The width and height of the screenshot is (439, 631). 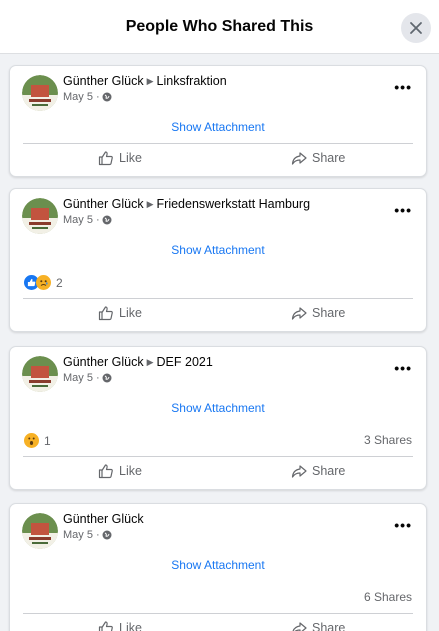 I want to click on card-header: Günther Glück ▶ Linksfraktion May 5 · •••, so click(x=218, y=88).